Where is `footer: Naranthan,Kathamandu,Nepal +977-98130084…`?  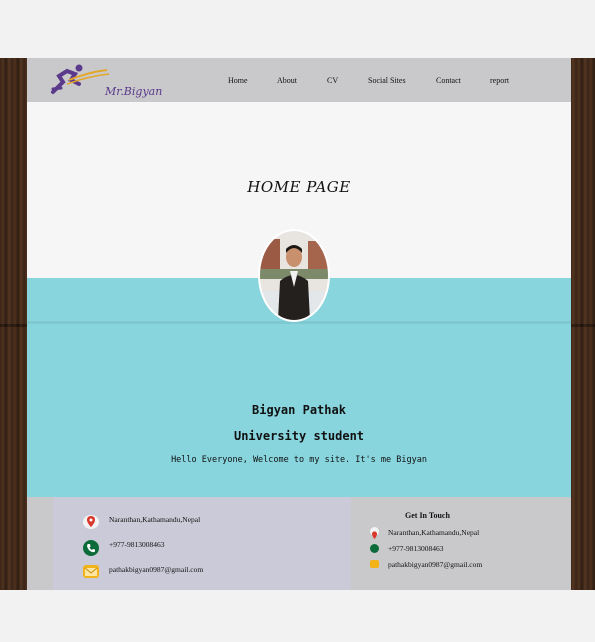
footer: Naranthan,Kathamandu,Nepal +977-98130084… is located at coordinates (299, 543).